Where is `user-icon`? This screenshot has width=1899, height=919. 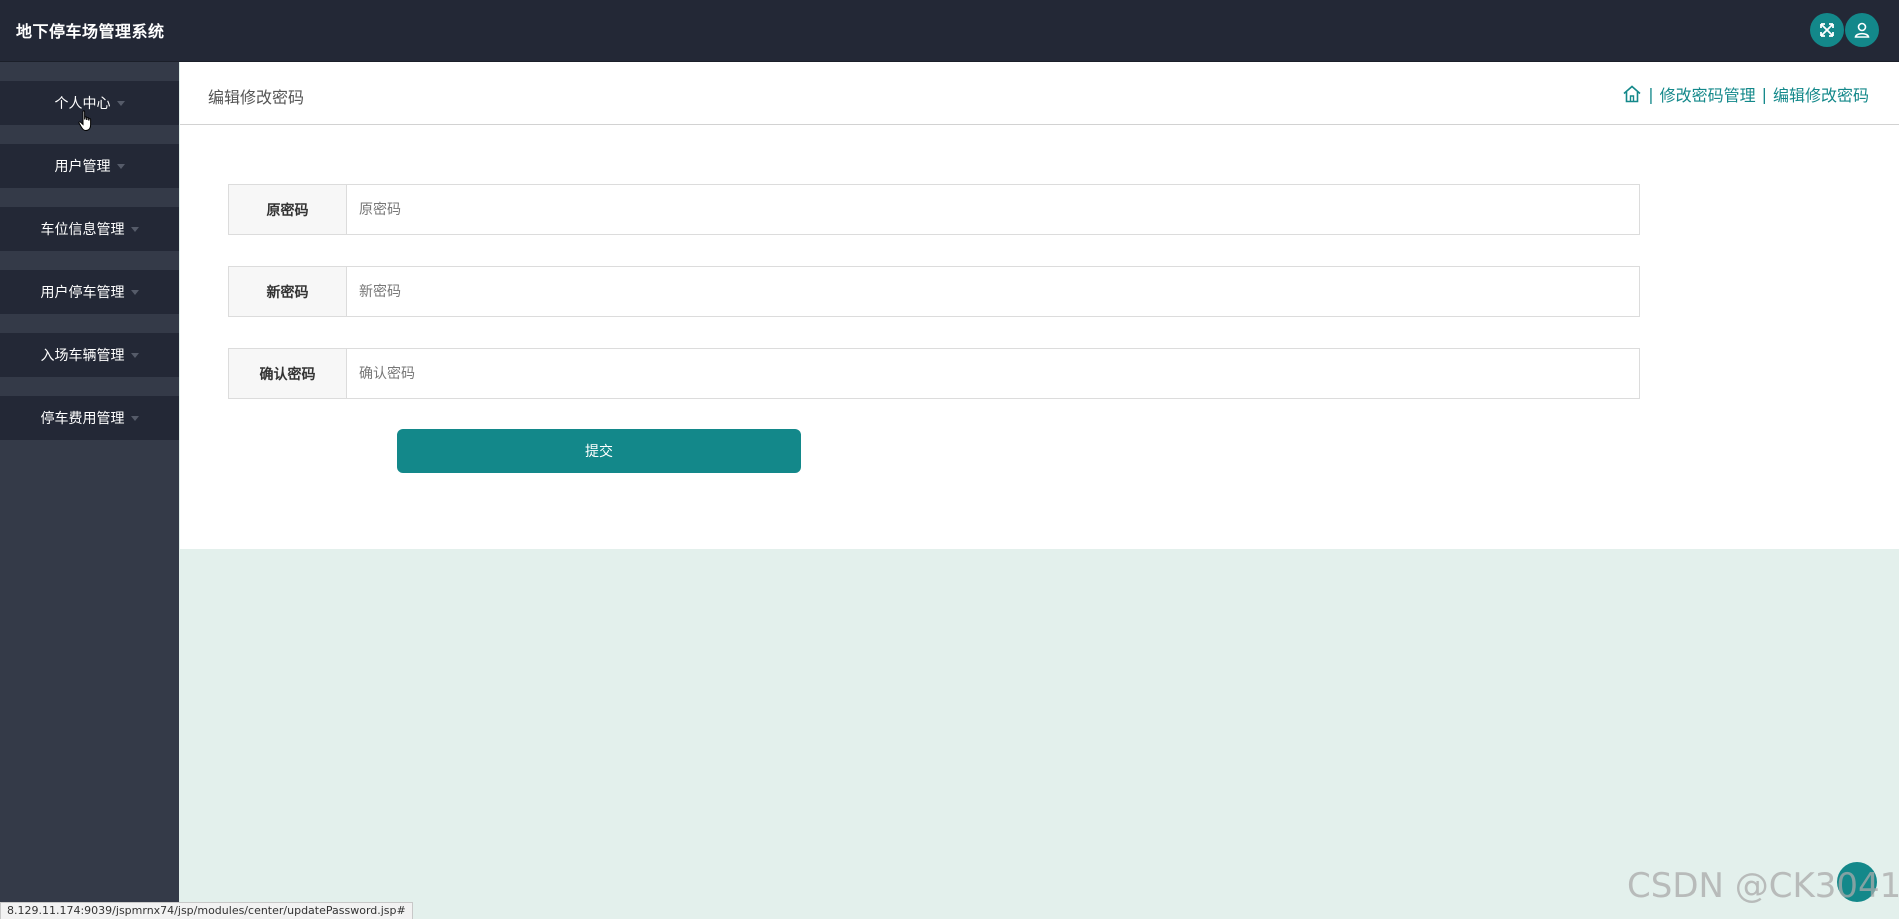
user-icon is located at coordinates (1862, 30).